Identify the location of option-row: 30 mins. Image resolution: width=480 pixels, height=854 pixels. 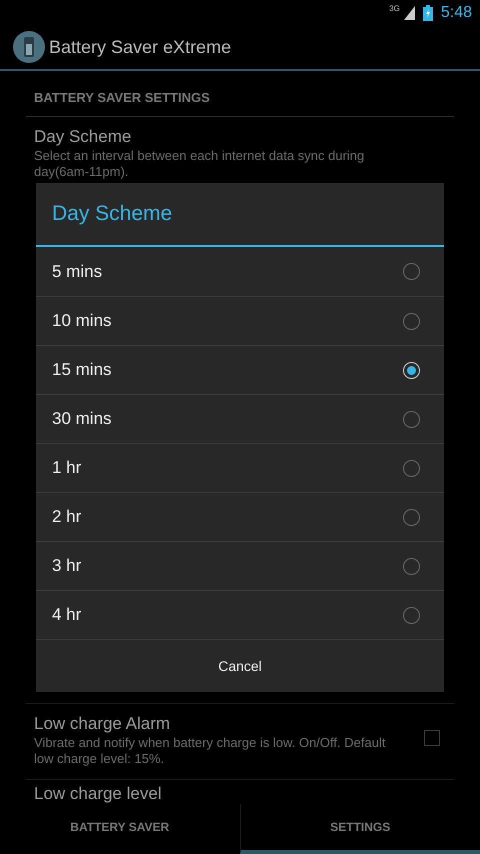
(240, 418).